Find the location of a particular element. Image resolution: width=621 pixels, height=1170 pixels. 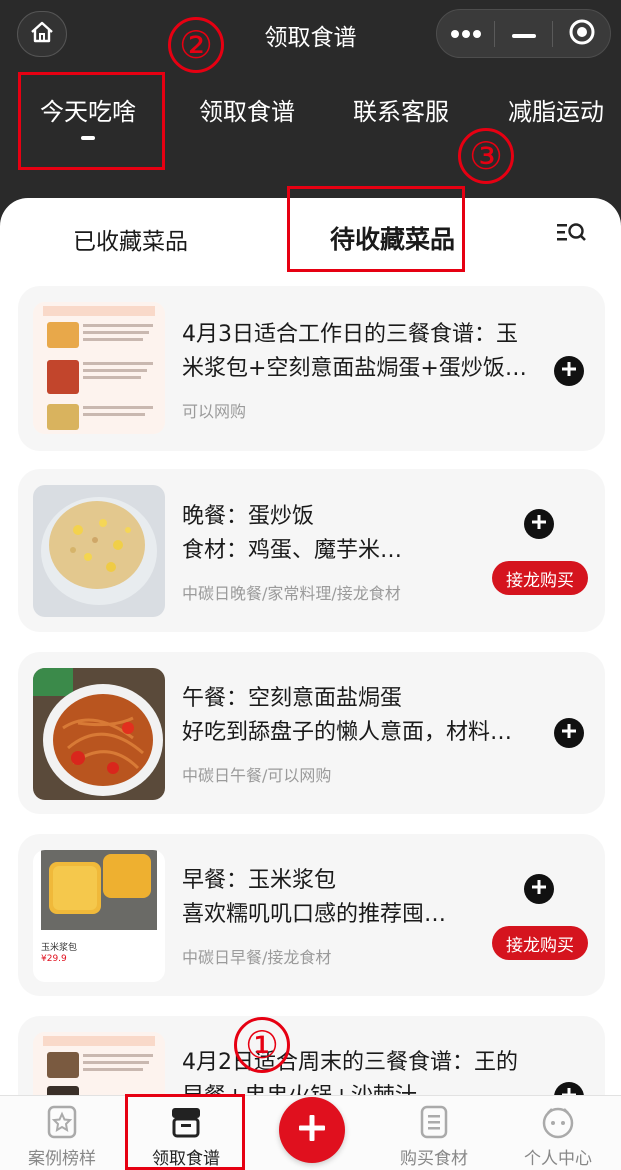

add-plus-icon is located at coordinates (312, 1130).